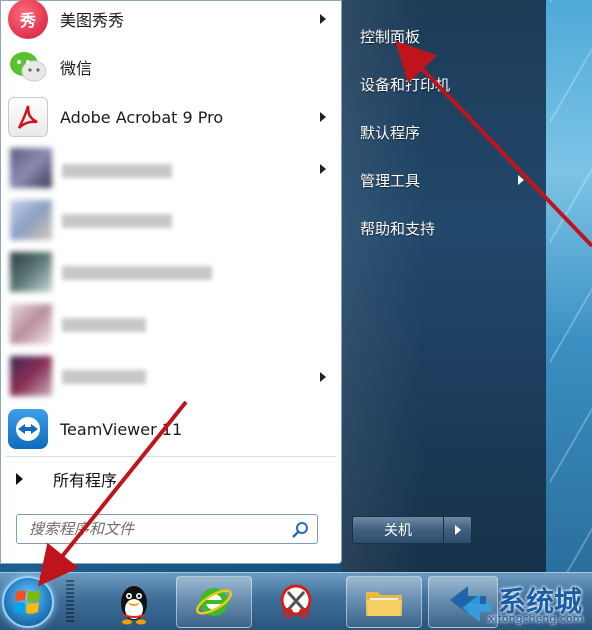 The width and height of the screenshot is (592, 630). I want to click on program-item-meitu: 秀 美图秀秀, so click(171, 21).